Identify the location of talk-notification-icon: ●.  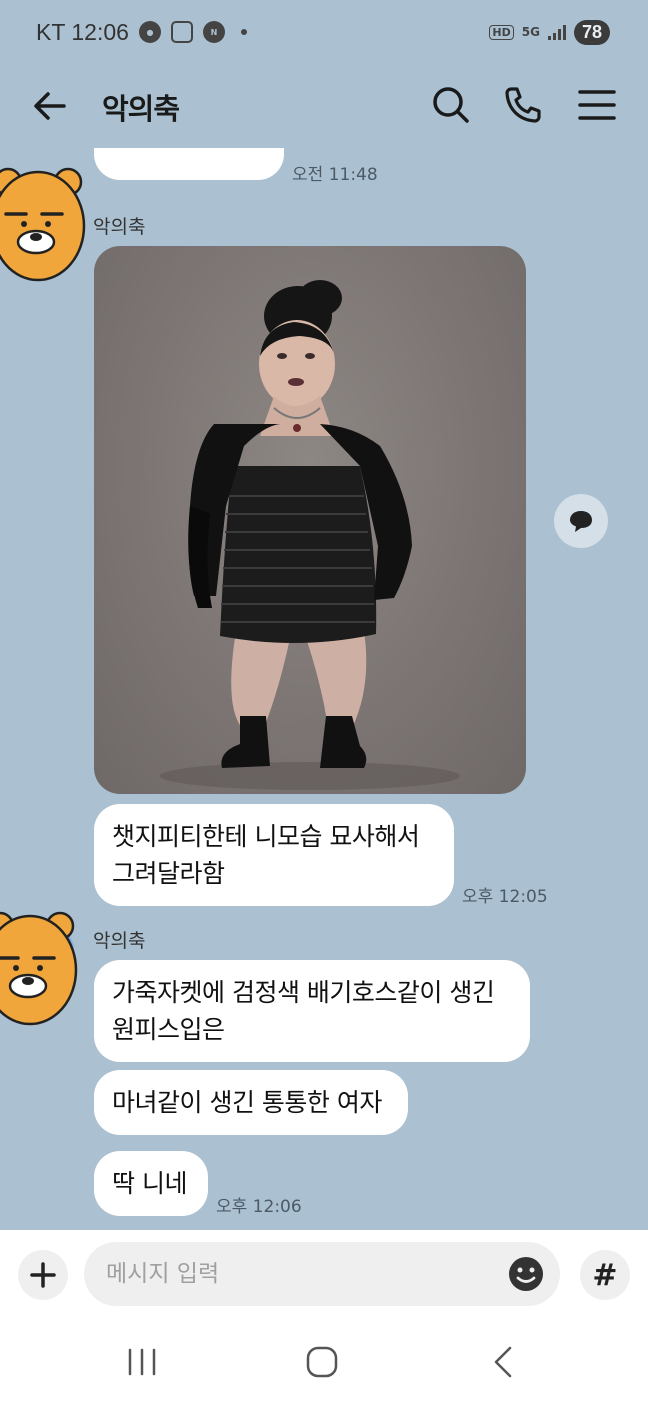
(149, 32).